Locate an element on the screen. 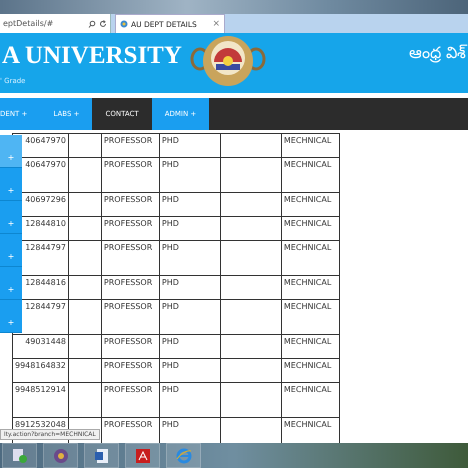  pdf-app-icon is located at coordinates (142, 455).